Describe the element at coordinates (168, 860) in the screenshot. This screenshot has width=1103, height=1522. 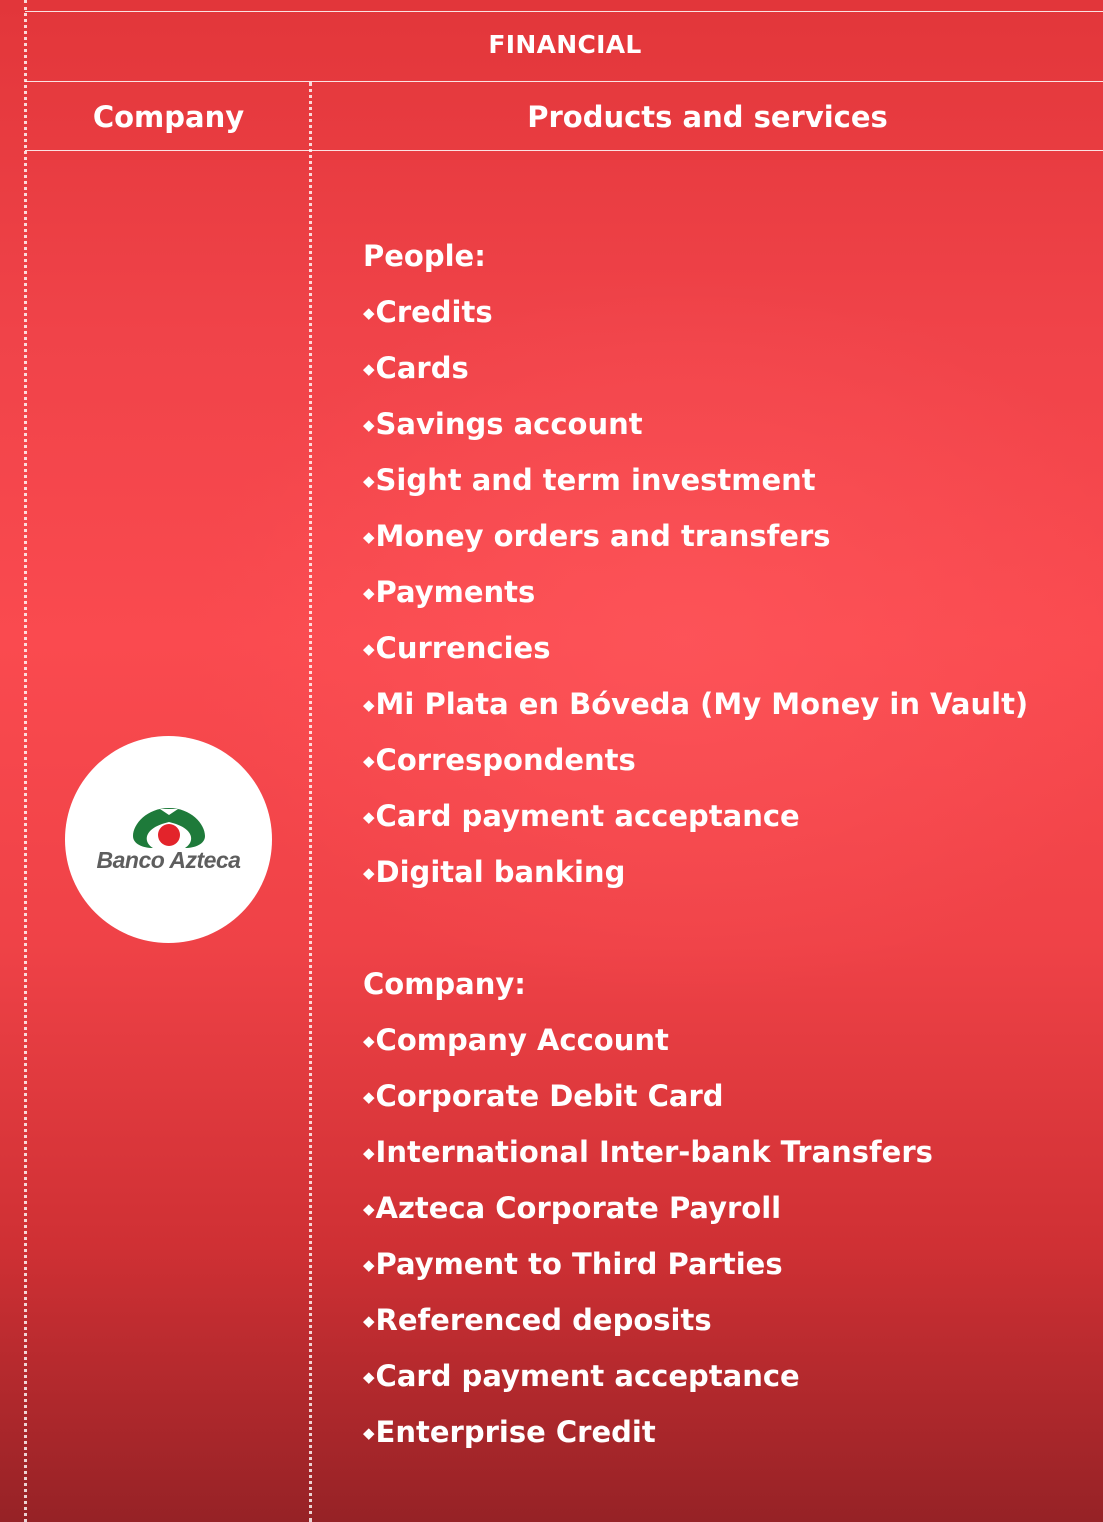
I see `logo-wordmark: Banco Azteca` at that location.